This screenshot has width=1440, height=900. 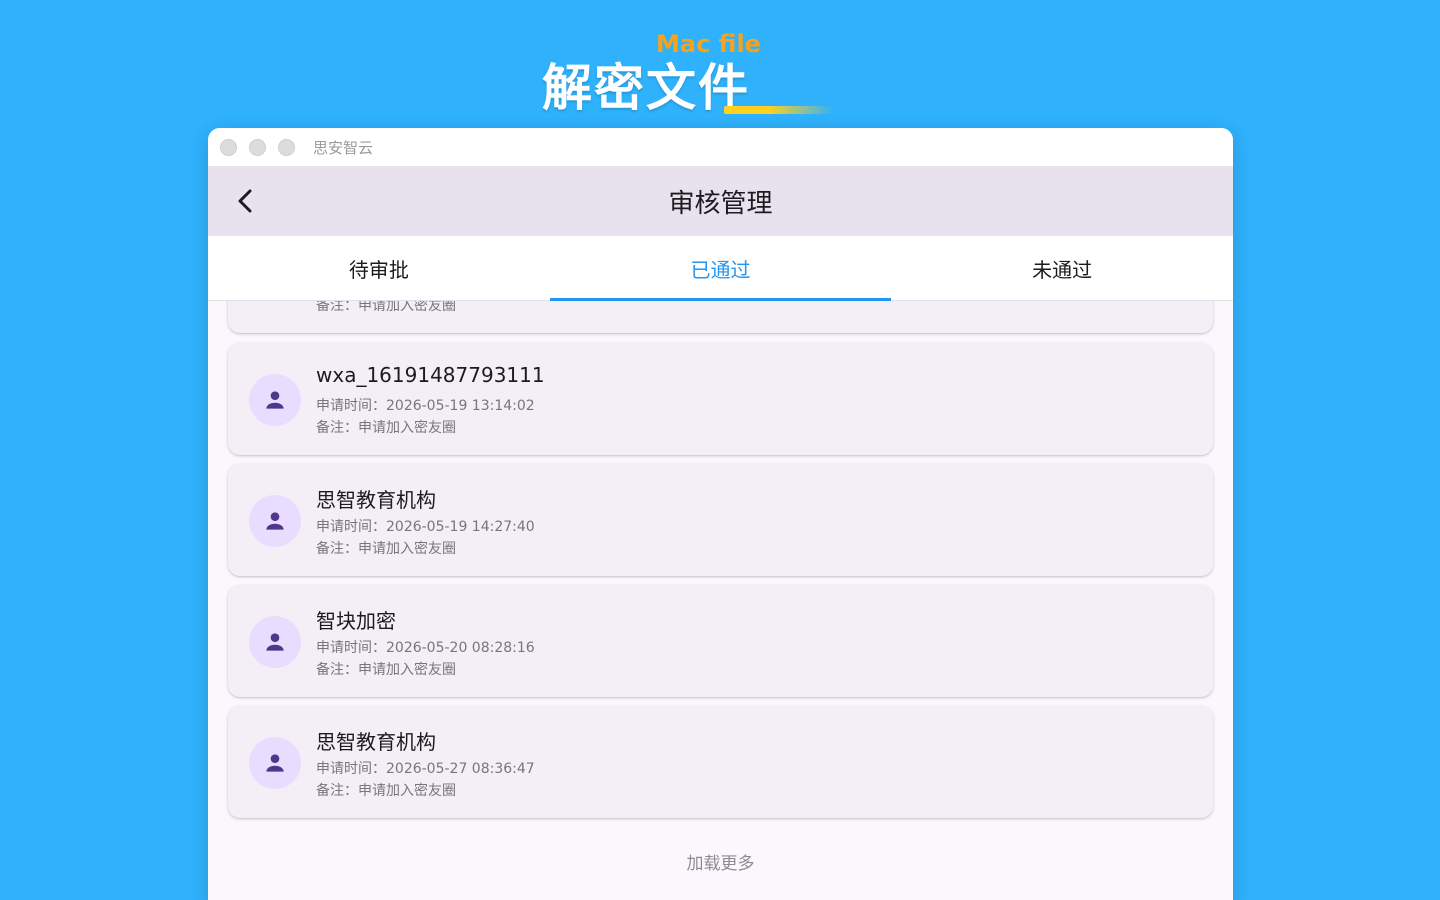 I want to click on chevron-left-icon, so click(x=245, y=201).